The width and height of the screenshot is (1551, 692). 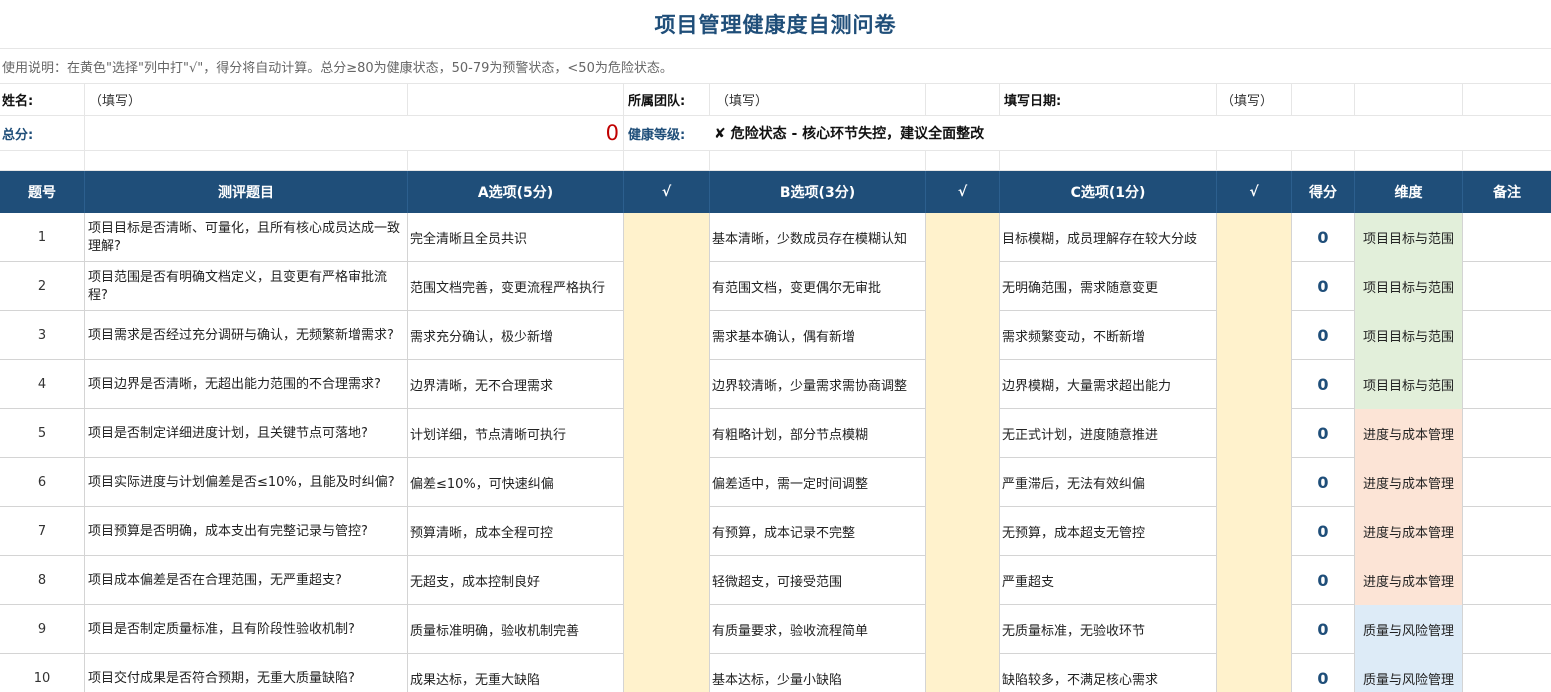 What do you see at coordinates (516, 531) in the screenshot?
I see `option-a-cell: 预算清晰，成本全程可控` at bounding box center [516, 531].